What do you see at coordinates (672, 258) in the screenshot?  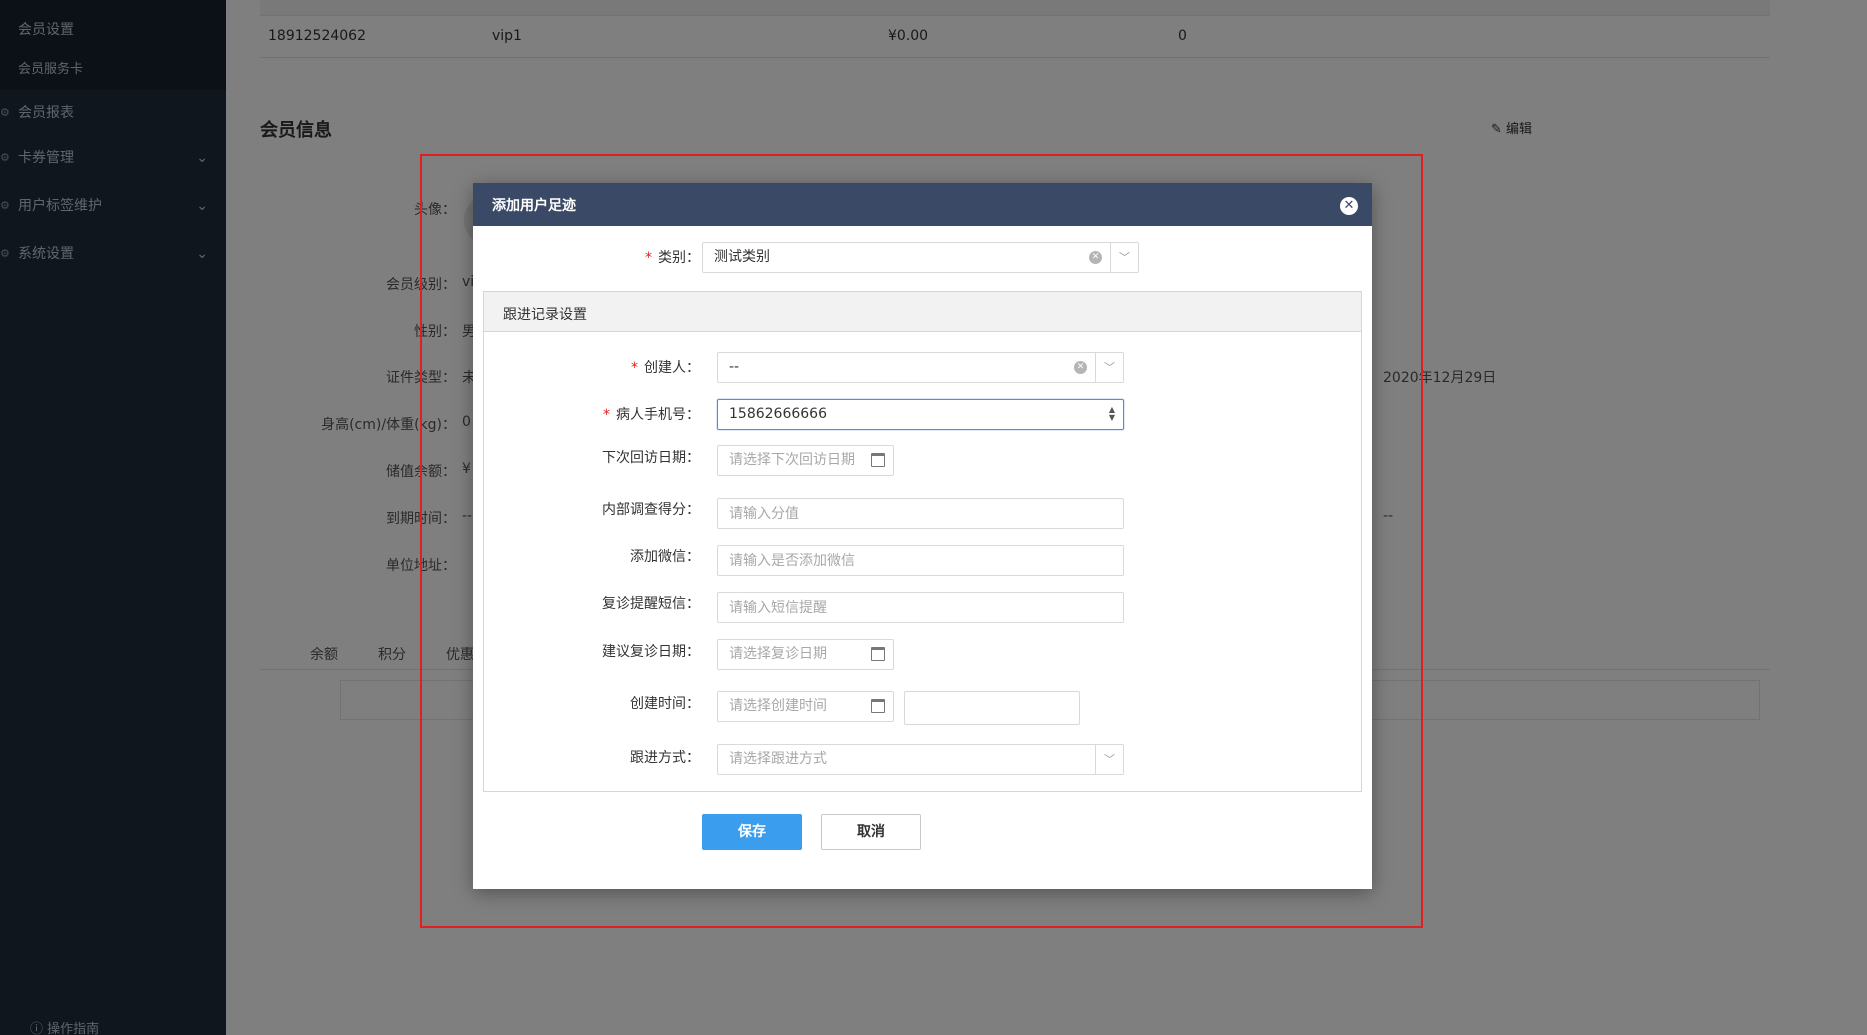 I see `category-label: * 类别：` at bounding box center [672, 258].